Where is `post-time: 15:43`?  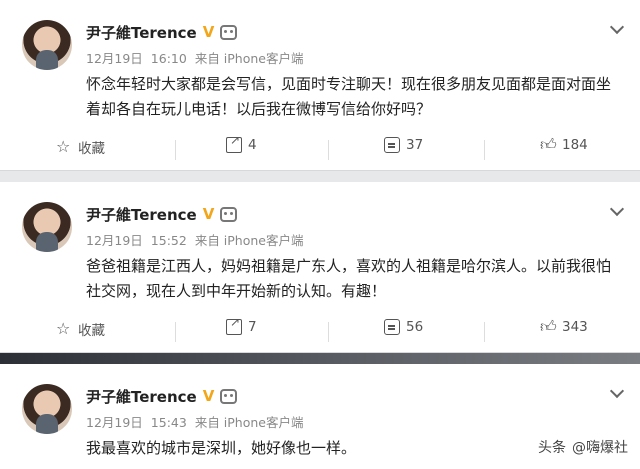
post-time: 15:43 is located at coordinates (169, 422).